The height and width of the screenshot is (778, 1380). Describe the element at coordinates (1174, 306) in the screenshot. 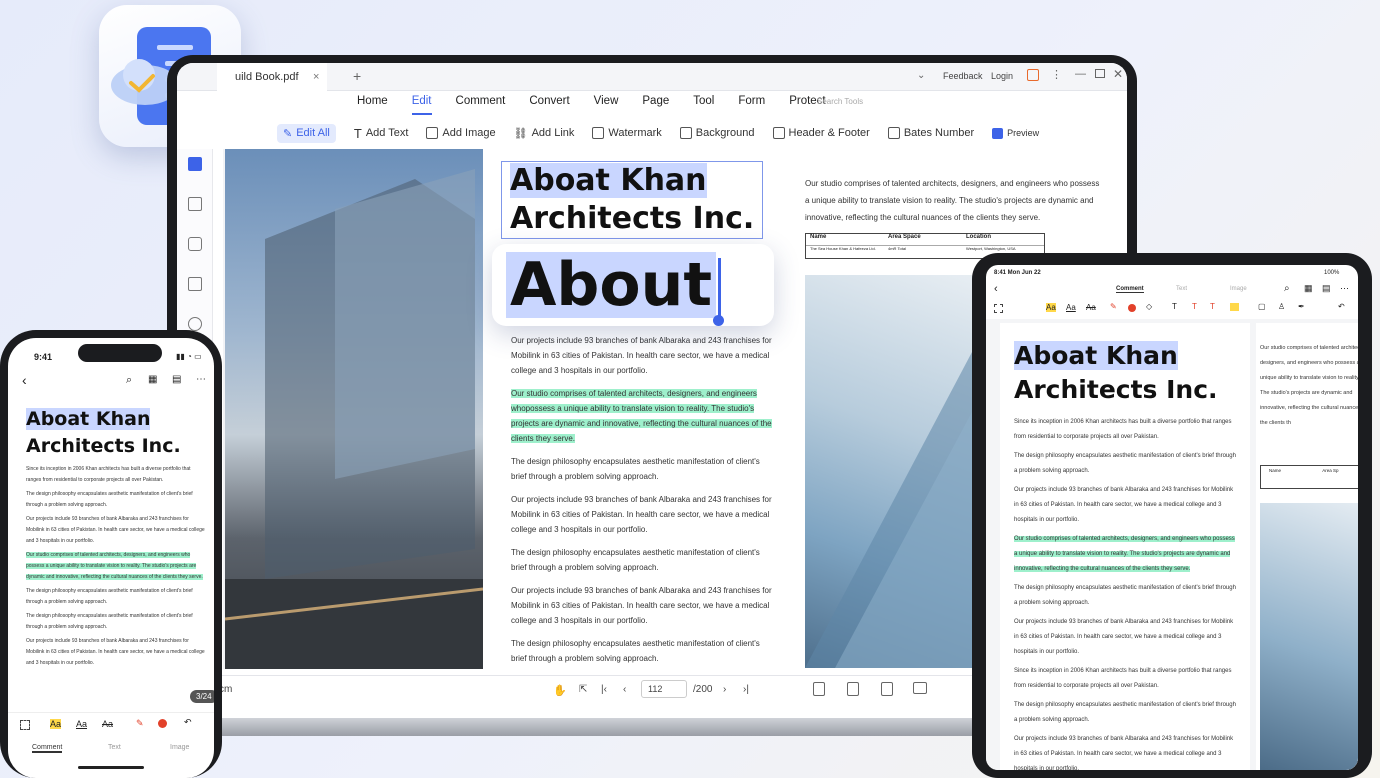

I see `text-icon: T` at that location.